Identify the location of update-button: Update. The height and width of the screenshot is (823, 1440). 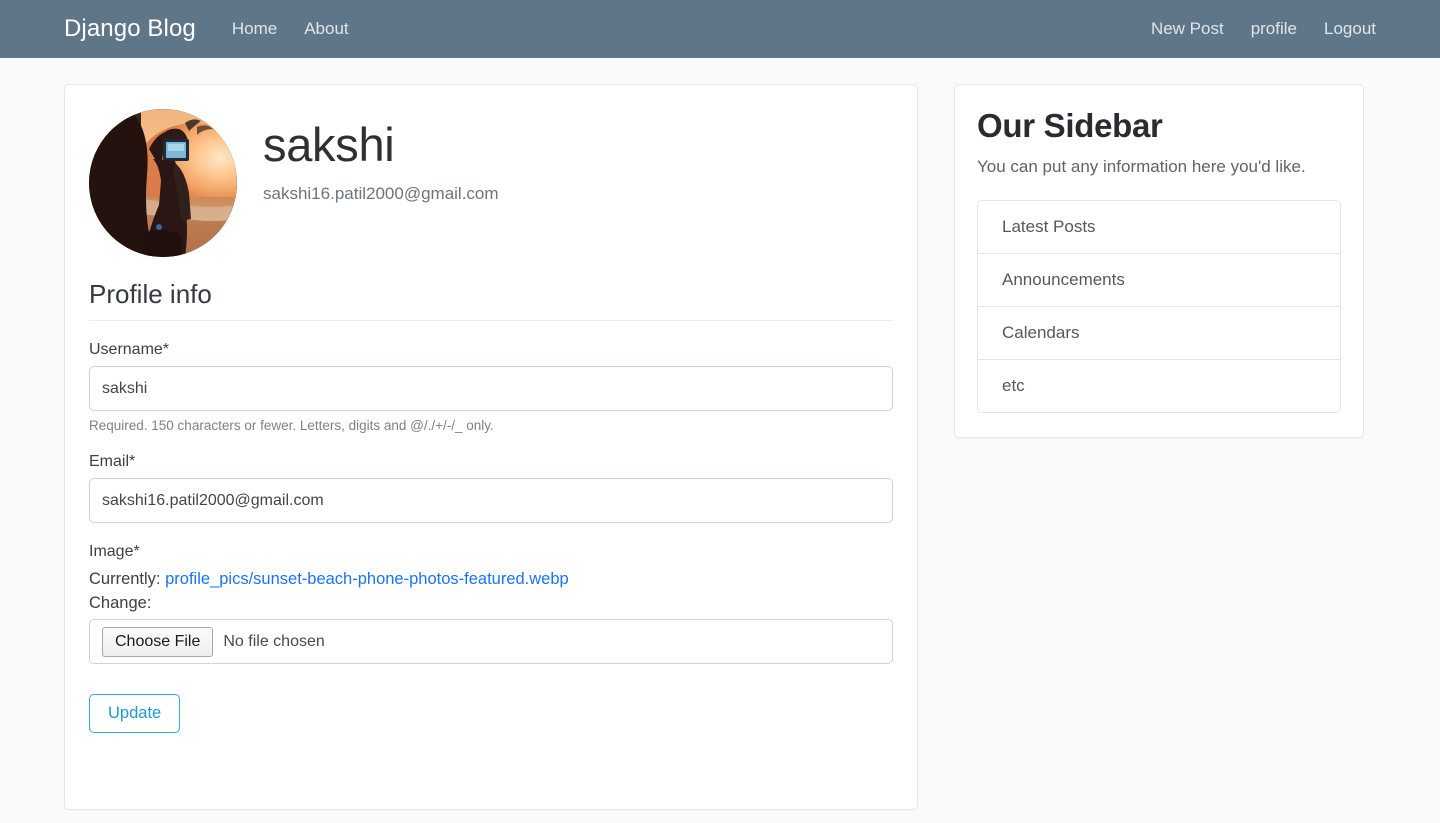
(135, 713).